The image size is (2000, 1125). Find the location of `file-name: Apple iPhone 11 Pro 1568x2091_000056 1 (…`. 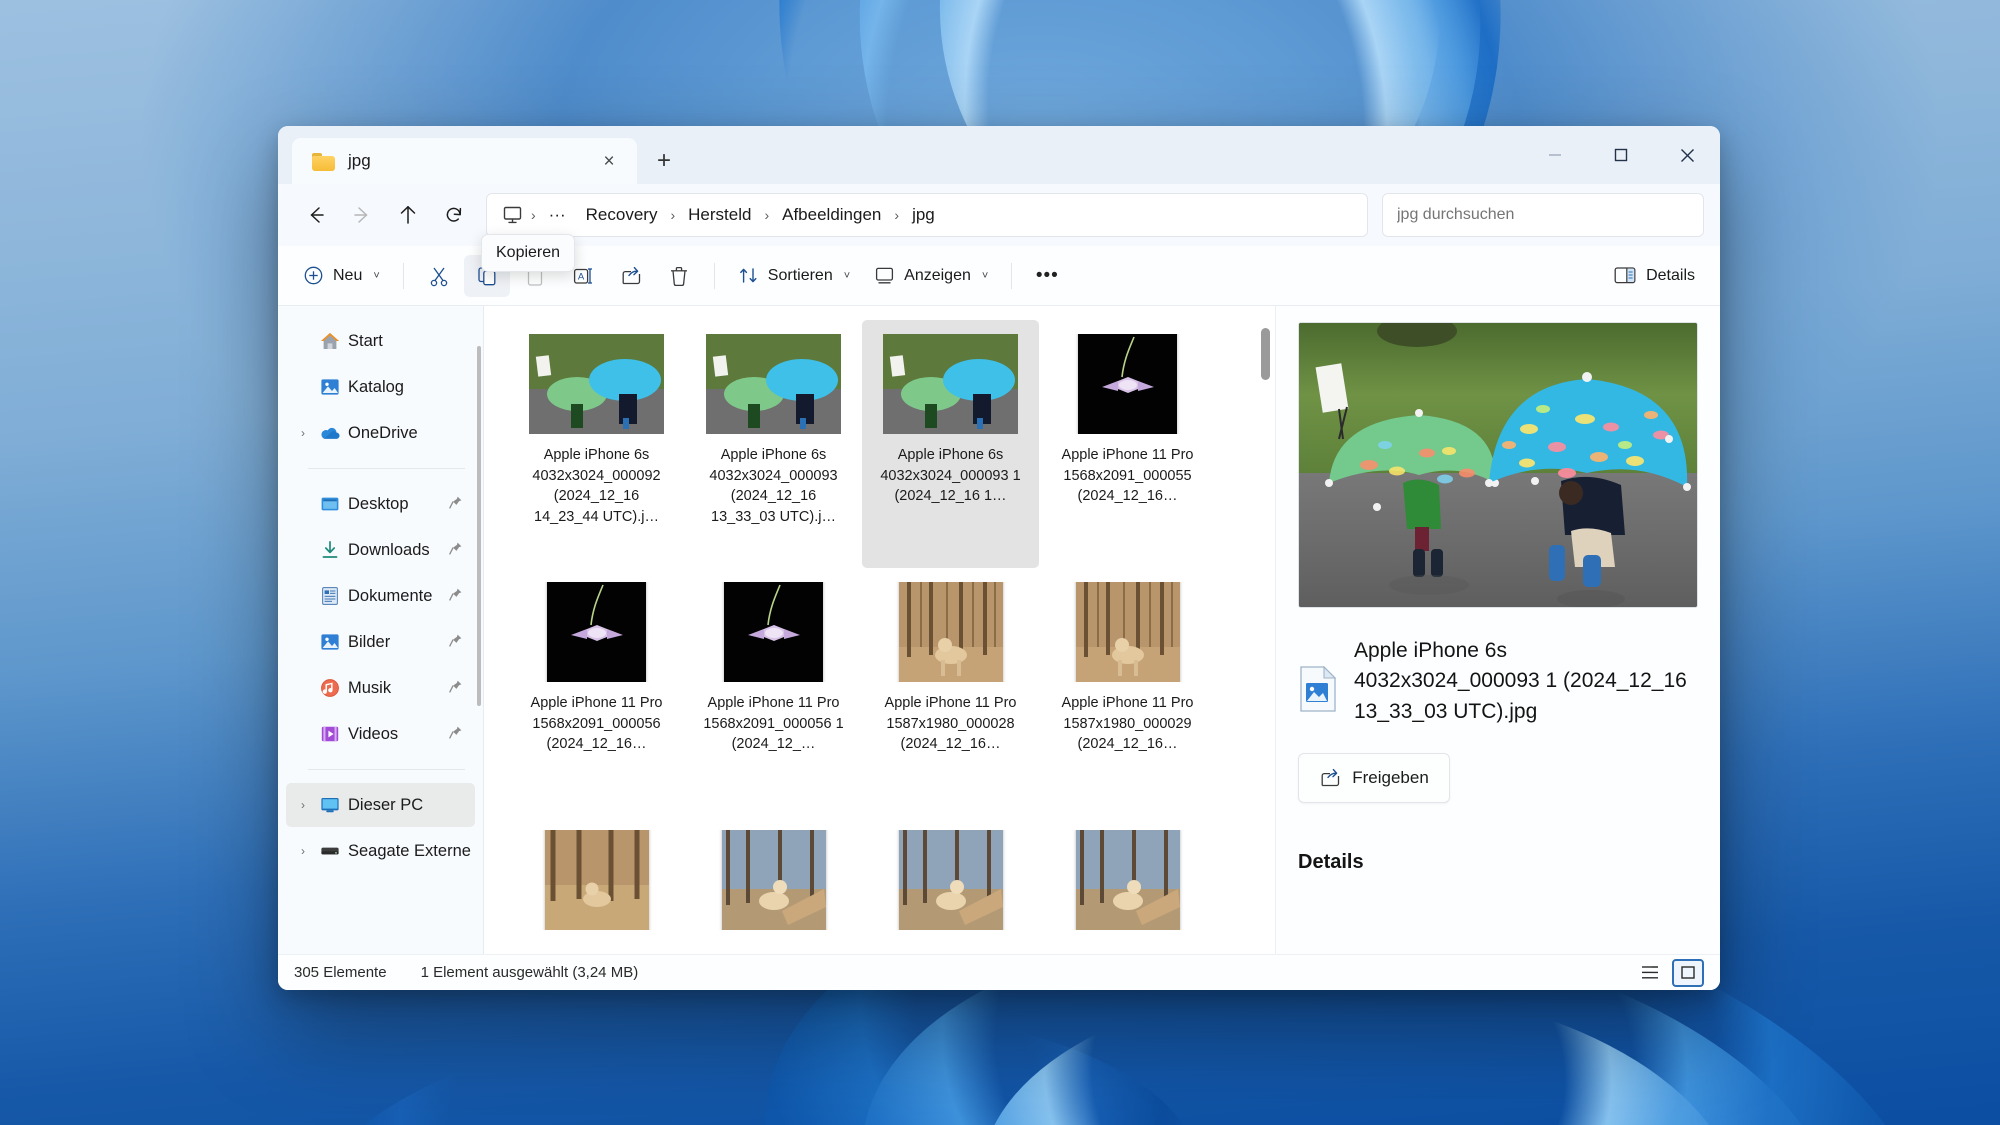

file-name: Apple iPhone 11 Pro 1568x2091_000056 1 (… is located at coordinates (773, 724).